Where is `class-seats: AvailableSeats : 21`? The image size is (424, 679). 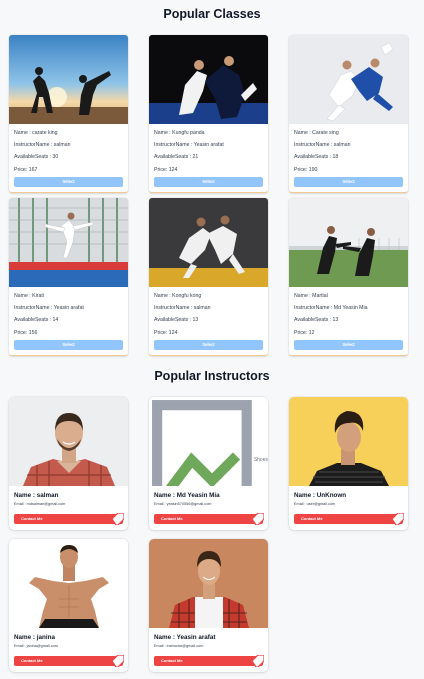 class-seats: AvailableSeats : 21 is located at coordinates (176, 157).